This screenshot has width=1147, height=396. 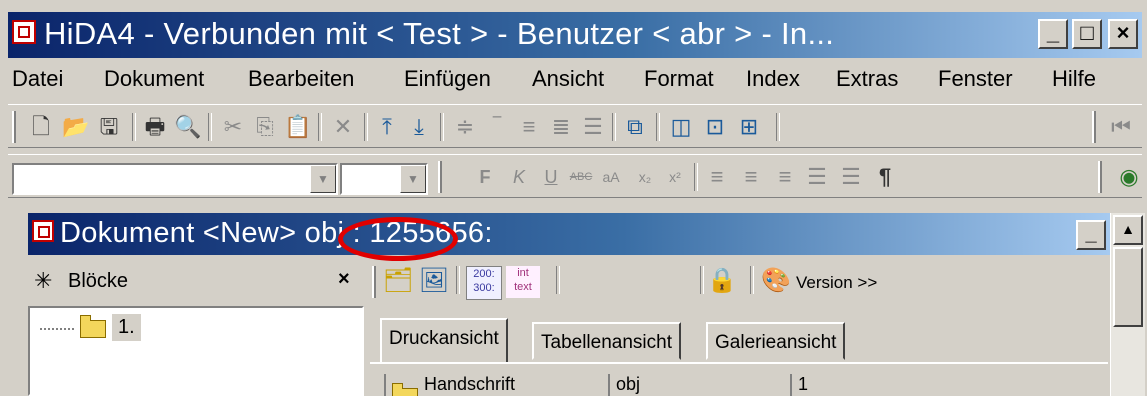 I want to click on align-icon: ≑, so click(x=465, y=127).